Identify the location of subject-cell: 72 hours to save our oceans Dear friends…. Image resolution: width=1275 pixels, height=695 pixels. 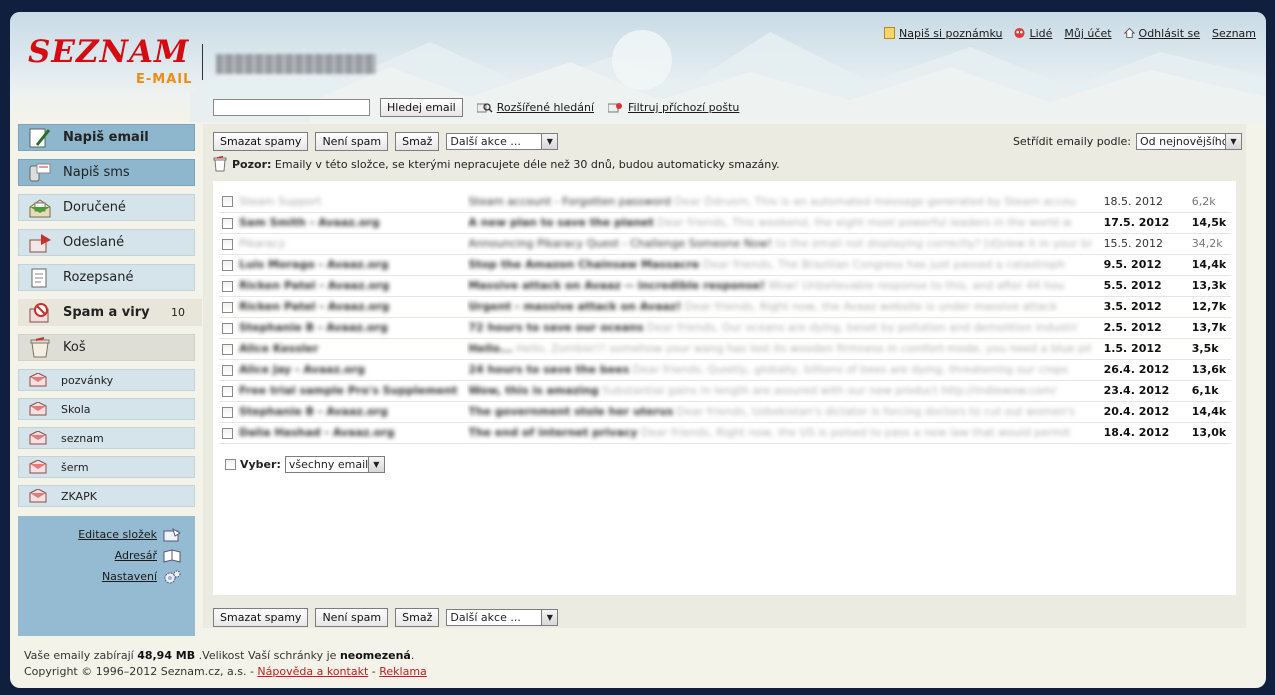
(780, 328).